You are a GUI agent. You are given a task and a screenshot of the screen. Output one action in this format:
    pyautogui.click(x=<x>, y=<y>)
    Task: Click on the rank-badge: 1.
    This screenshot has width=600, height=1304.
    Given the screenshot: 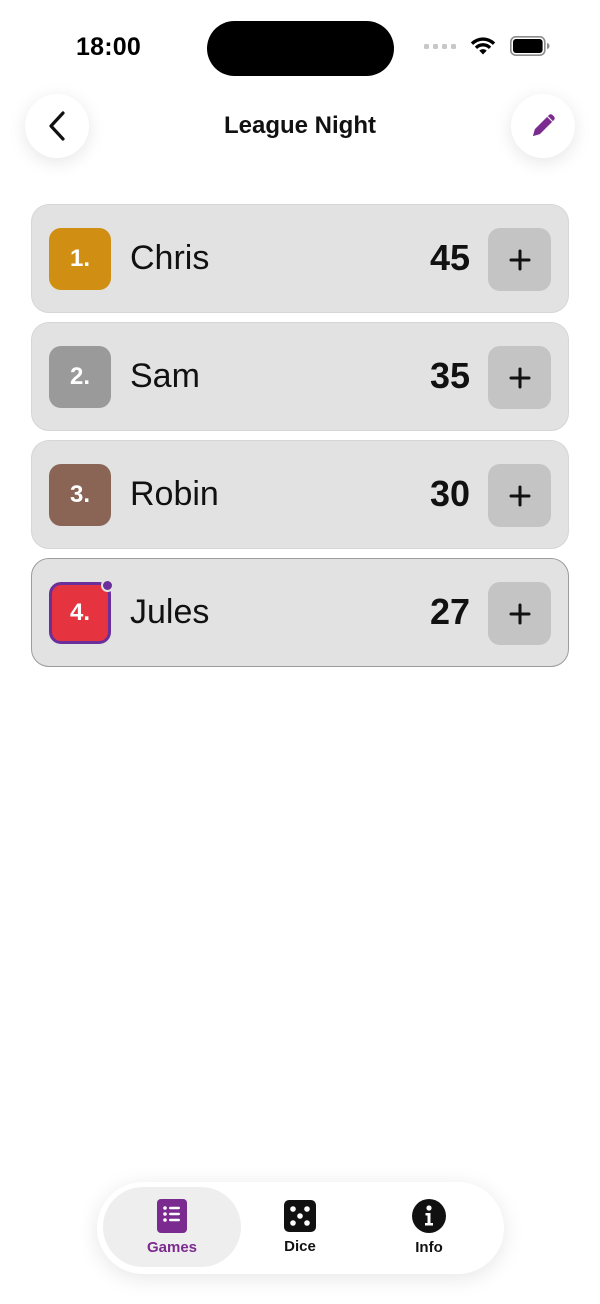 What is the action you would take?
    pyautogui.click(x=80, y=259)
    